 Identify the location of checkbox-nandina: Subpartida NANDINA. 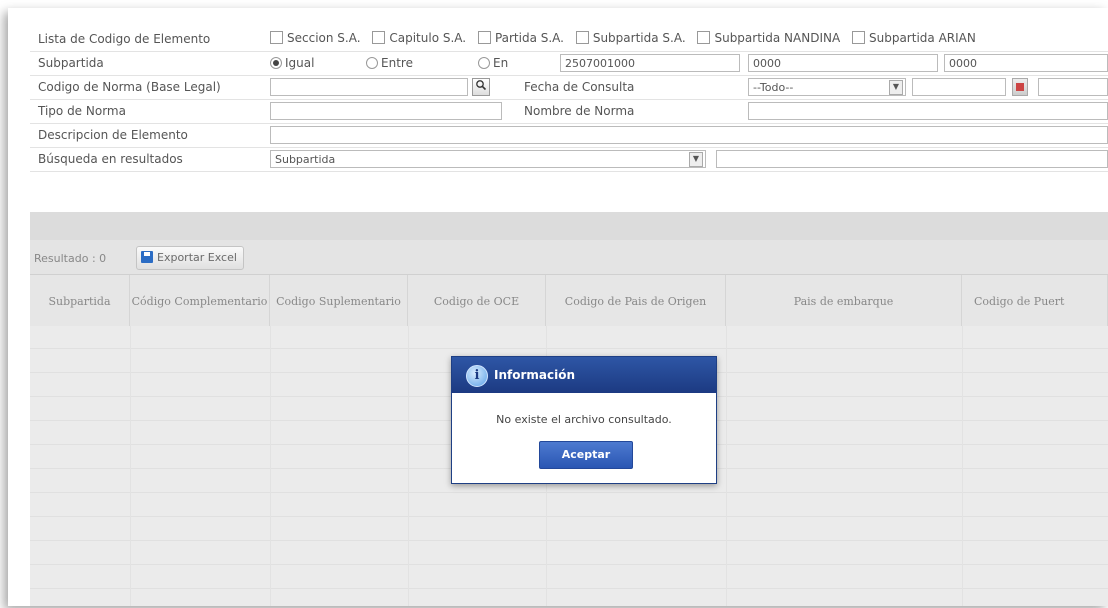
(768, 38).